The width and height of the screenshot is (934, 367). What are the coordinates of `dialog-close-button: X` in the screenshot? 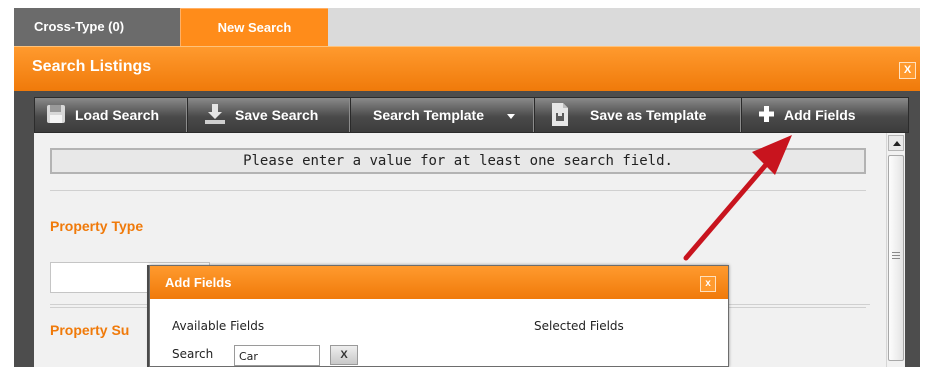 It's located at (907, 70).